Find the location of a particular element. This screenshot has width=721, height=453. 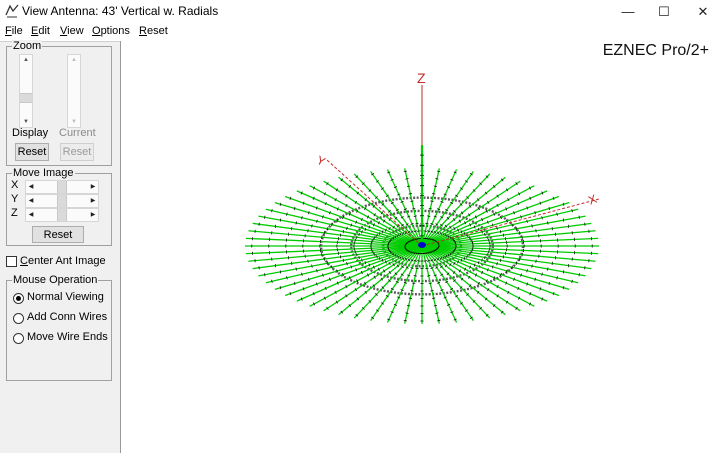

move-image-group: Move Image X ◀ ▶ Y ◀ ▶ Z ◀ ▶ Reset is located at coordinates (59, 206).